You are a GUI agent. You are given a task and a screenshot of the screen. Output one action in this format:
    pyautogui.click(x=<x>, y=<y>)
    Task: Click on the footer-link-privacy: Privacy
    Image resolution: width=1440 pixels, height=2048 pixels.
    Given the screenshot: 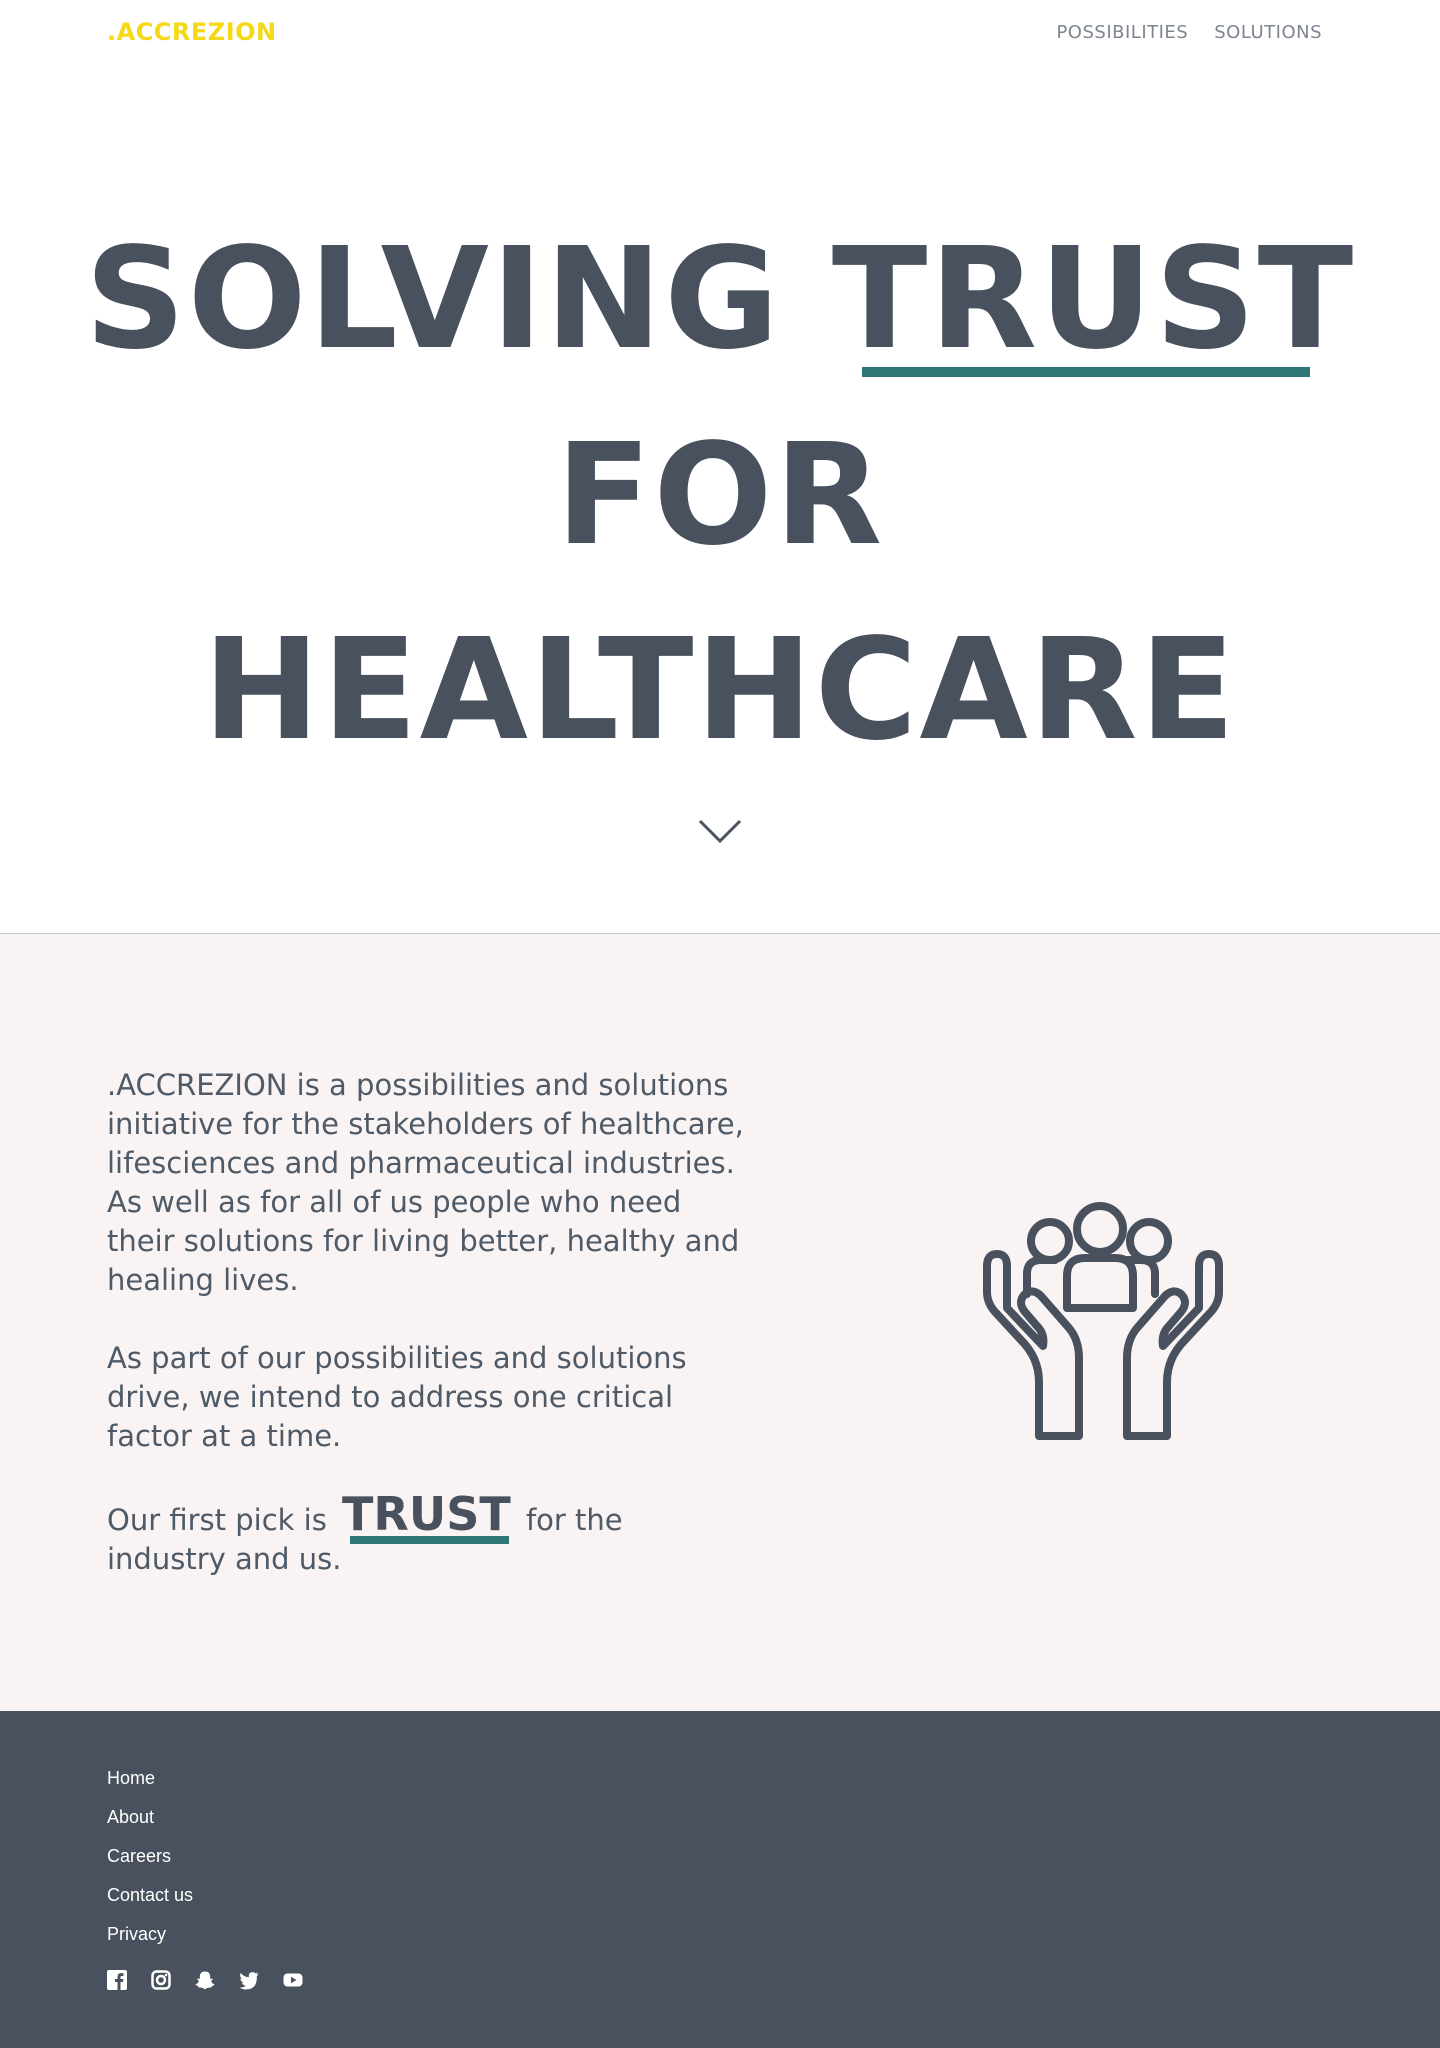 What is the action you would take?
    pyautogui.click(x=150, y=1943)
    